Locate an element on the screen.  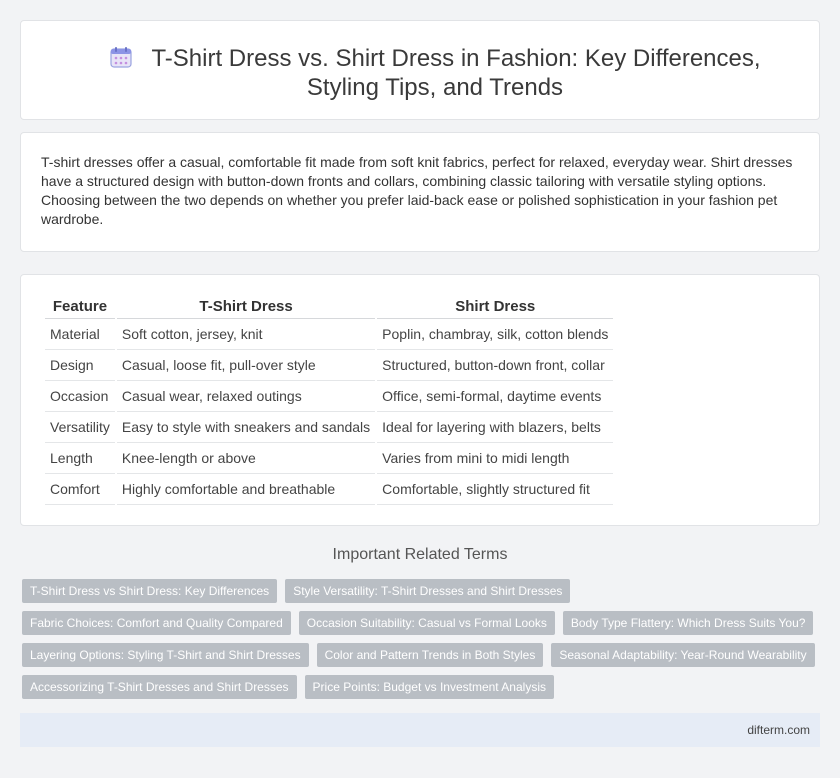
table-cell: Ideal for layering with blazers, belts is located at coordinates (495, 427).